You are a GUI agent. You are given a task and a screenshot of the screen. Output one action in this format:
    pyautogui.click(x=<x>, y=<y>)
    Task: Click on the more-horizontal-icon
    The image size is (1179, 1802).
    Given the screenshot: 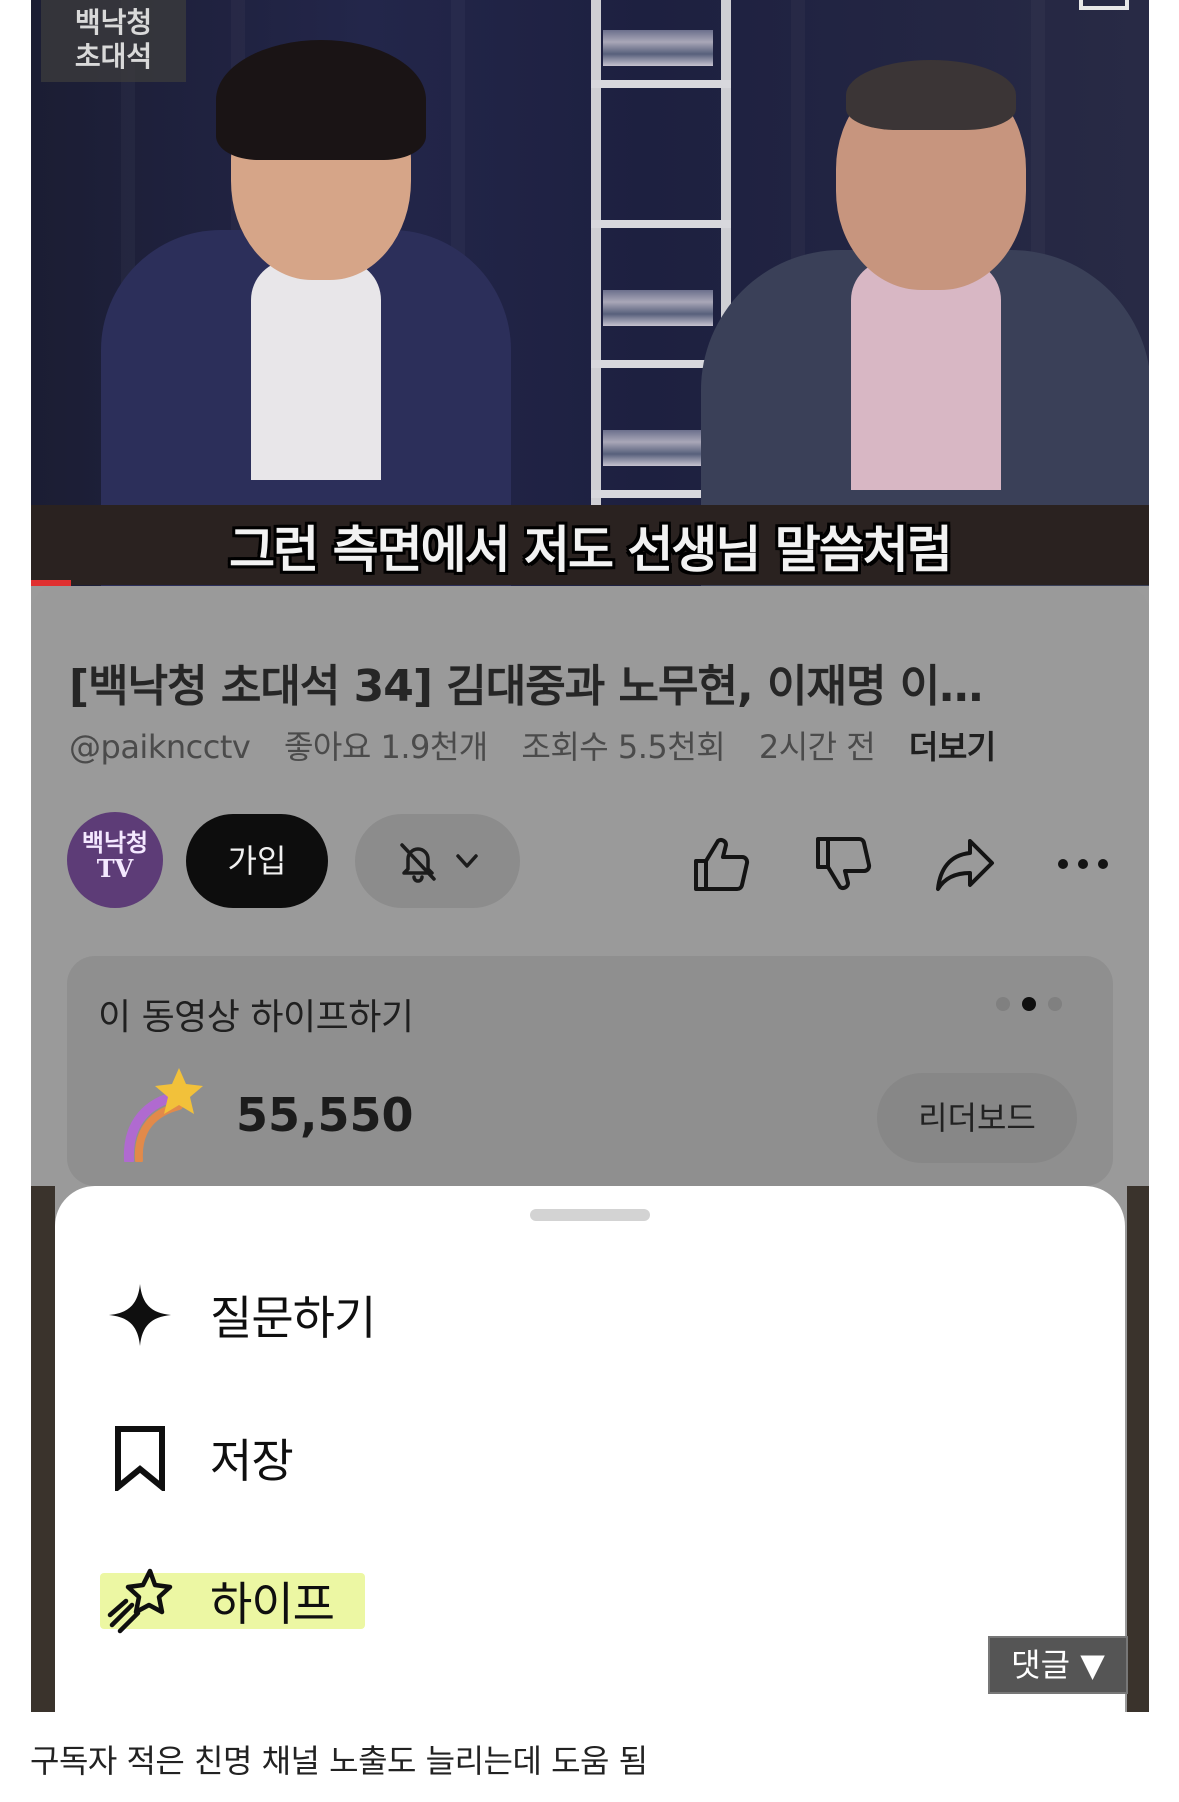 What is the action you would take?
    pyautogui.click(x=1083, y=864)
    